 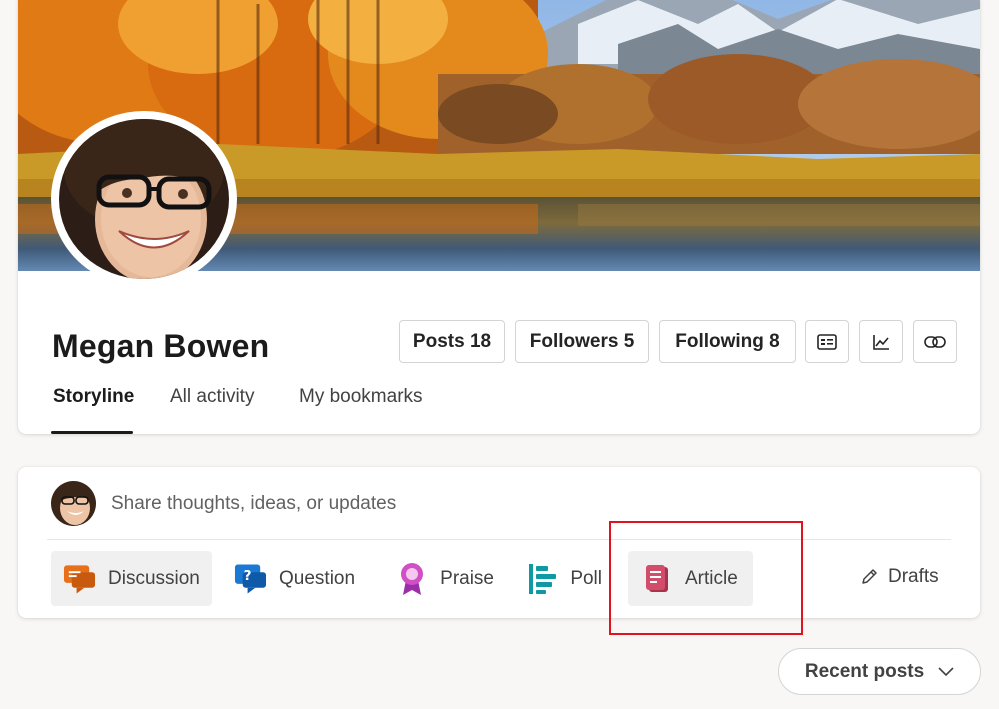 I want to click on sort-label: Recent posts, so click(x=864, y=671).